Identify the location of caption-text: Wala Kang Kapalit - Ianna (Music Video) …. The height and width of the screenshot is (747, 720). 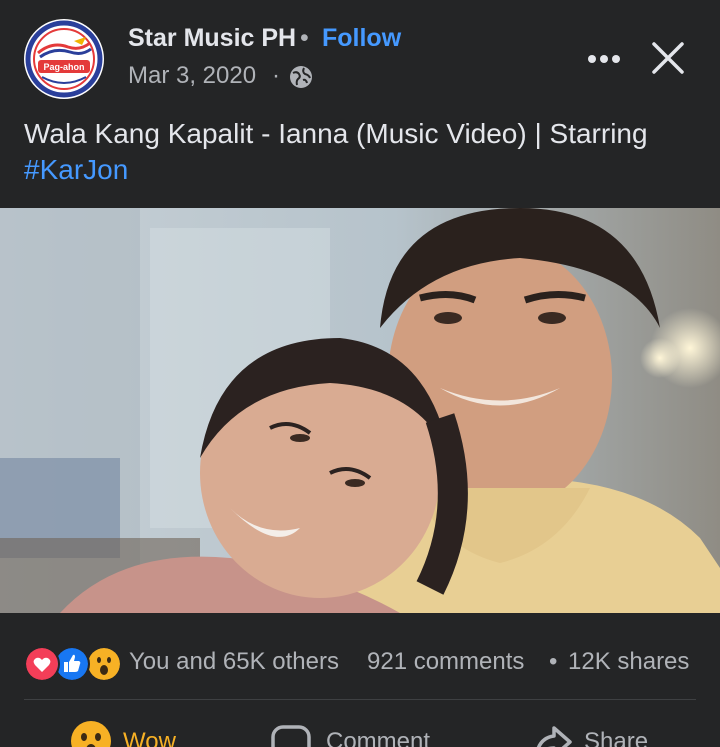
(336, 133).